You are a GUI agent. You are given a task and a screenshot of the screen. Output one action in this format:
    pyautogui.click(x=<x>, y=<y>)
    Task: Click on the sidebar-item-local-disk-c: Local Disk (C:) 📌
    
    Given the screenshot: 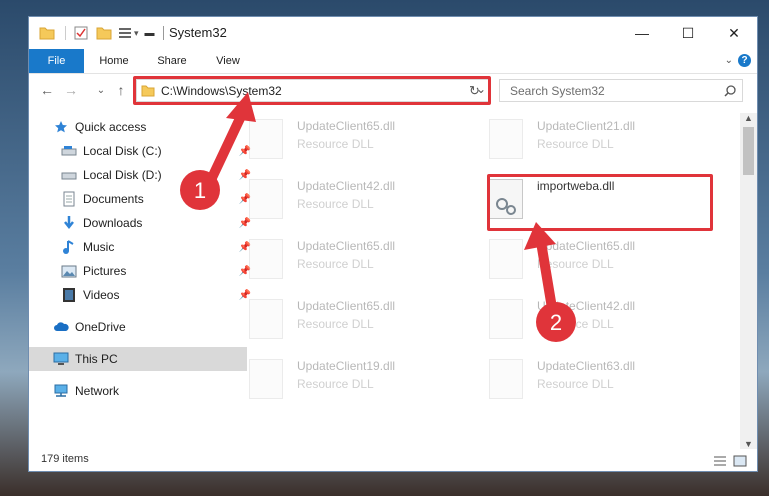 What is the action you would take?
    pyautogui.click(x=142, y=151)
    